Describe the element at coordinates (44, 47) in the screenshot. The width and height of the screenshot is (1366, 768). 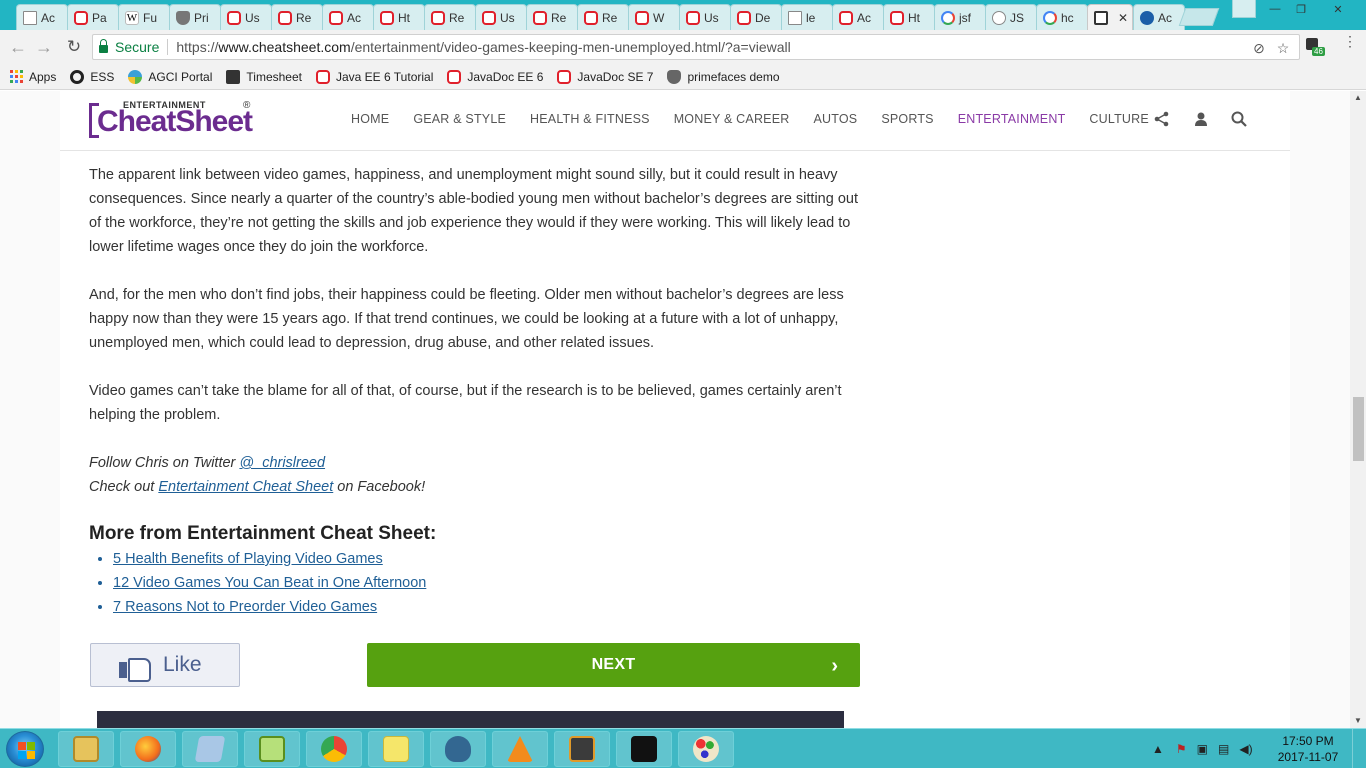
I see `forward-button: →` at that location.